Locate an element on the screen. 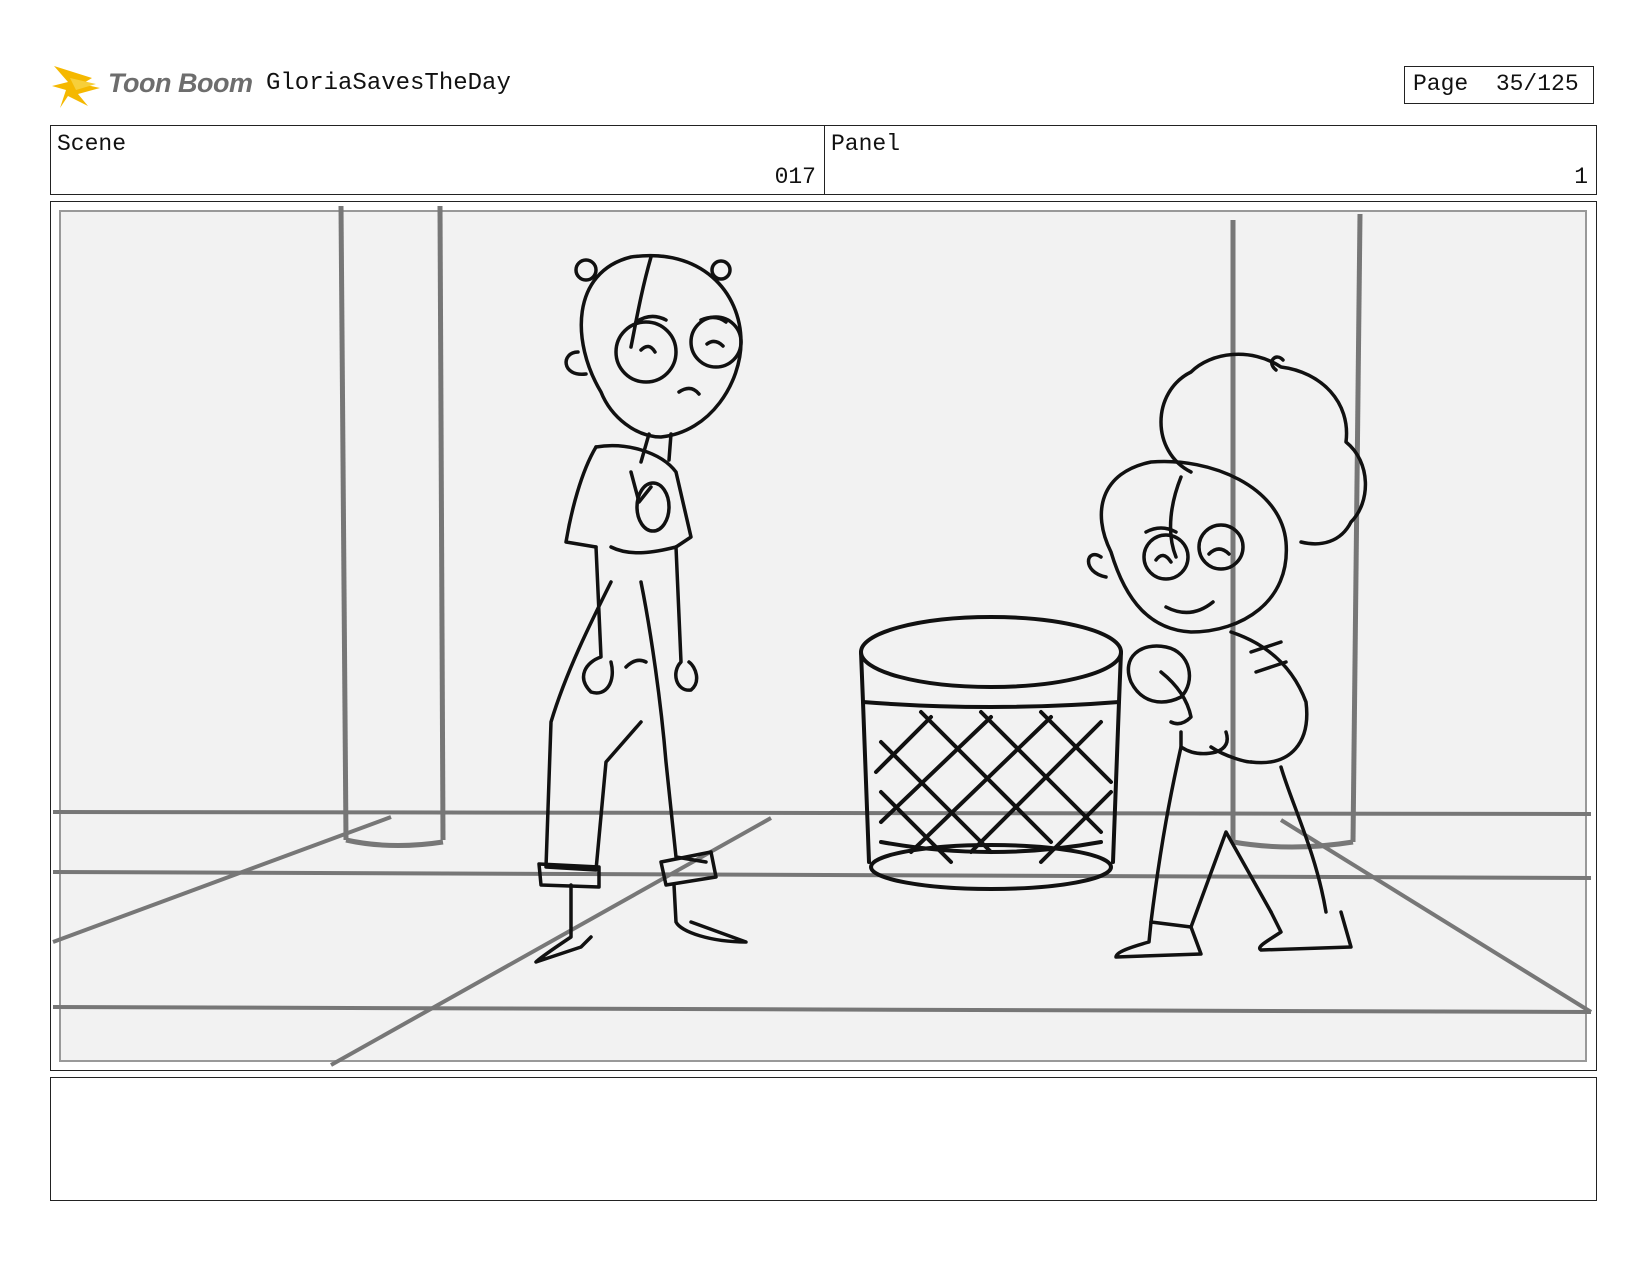  scene-panel-header: Scene 017 Panel 1 is located at coordinates (823, 160).